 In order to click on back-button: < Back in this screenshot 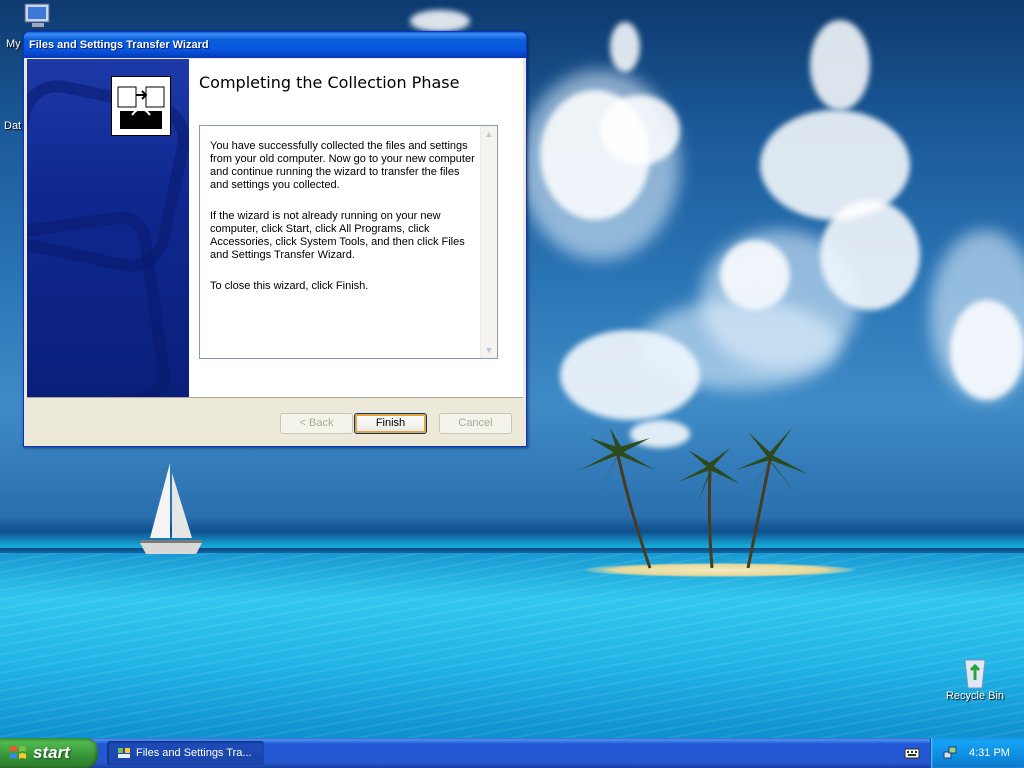, I will do `click(316, 423)`.